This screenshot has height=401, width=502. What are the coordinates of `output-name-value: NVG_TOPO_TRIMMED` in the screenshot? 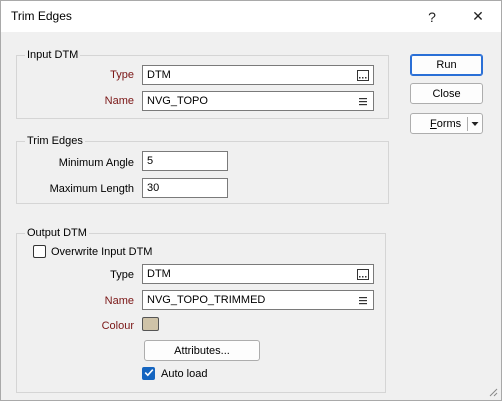 It's located at (206, 300).